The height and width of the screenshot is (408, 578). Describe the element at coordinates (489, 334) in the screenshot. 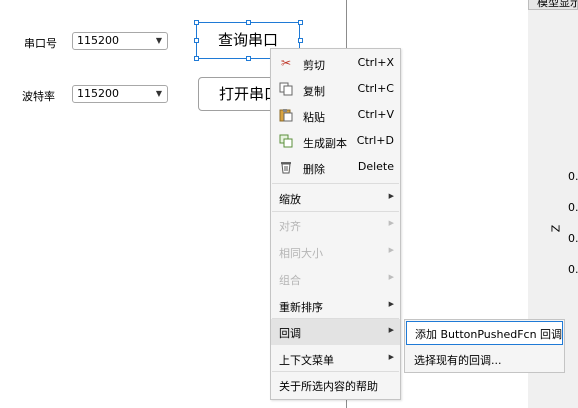

I see `submenu-item-label: 添加 ButtonPushedFcn 回调` at that location.